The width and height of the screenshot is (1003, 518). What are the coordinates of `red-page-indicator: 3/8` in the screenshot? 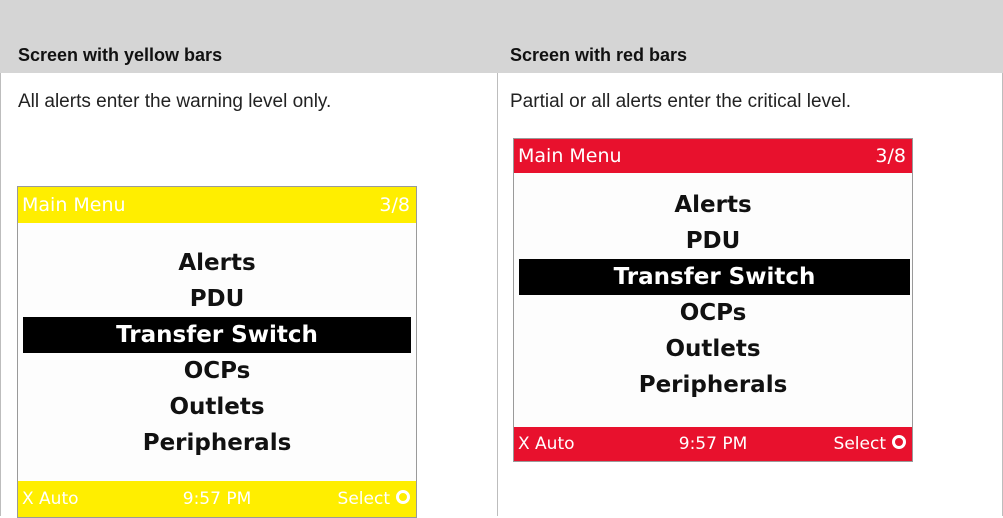 It's located at (890, 156).